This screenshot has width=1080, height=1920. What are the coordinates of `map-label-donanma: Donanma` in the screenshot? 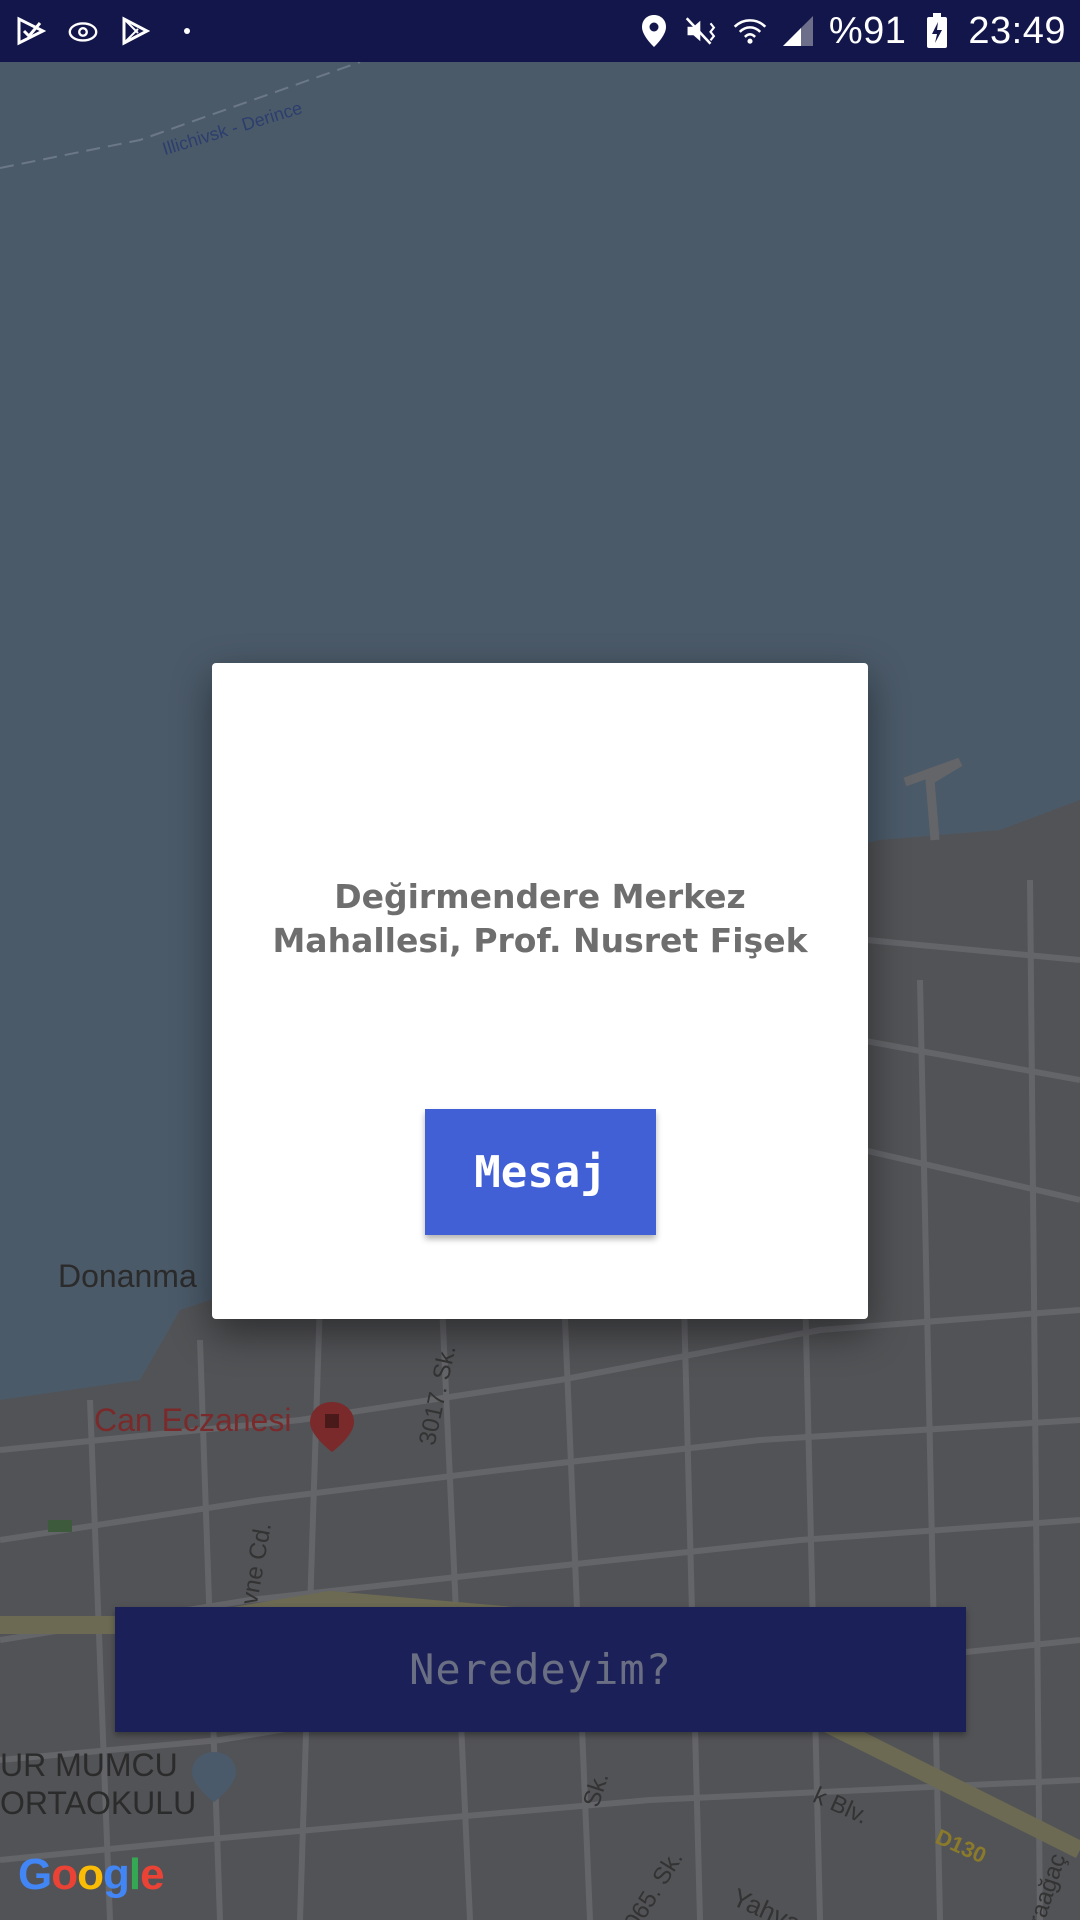 It's located at (127, 1276).